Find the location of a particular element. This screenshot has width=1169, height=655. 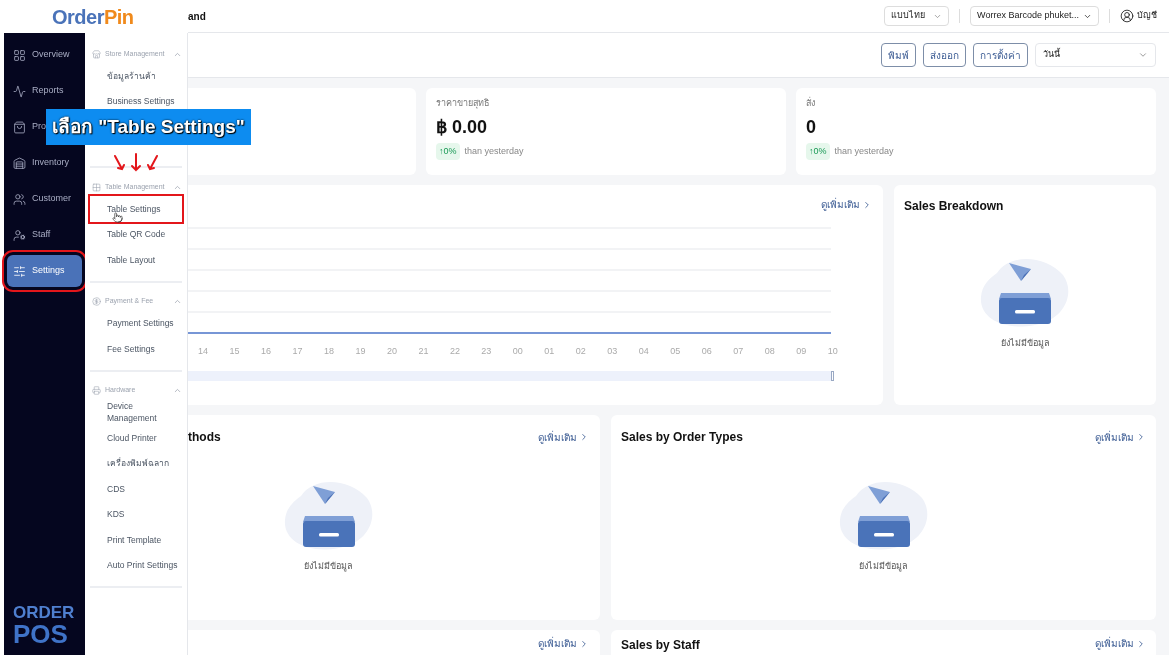

submenu-item: Table Layout is located at coordinates (136, 260).